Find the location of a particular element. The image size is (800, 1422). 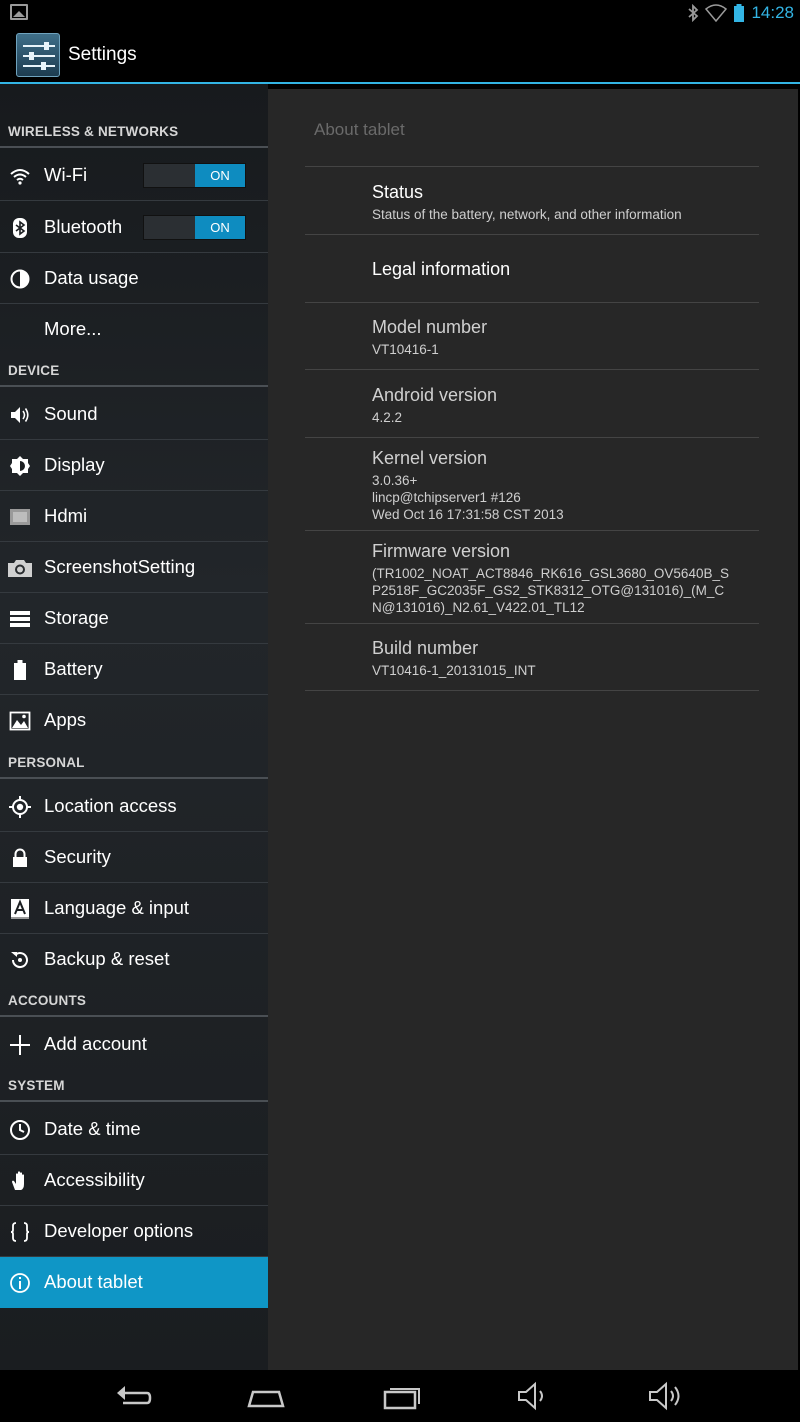

bluetooth-toggle: ON is located at coordinates (194, 227).